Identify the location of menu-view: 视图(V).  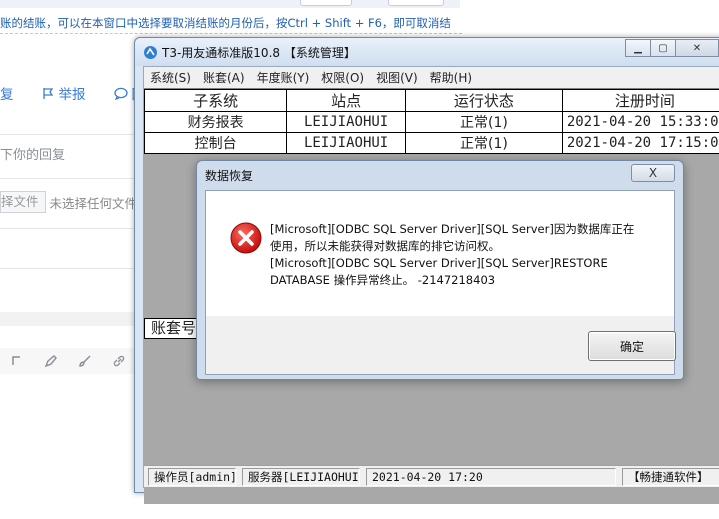
(397, 77).